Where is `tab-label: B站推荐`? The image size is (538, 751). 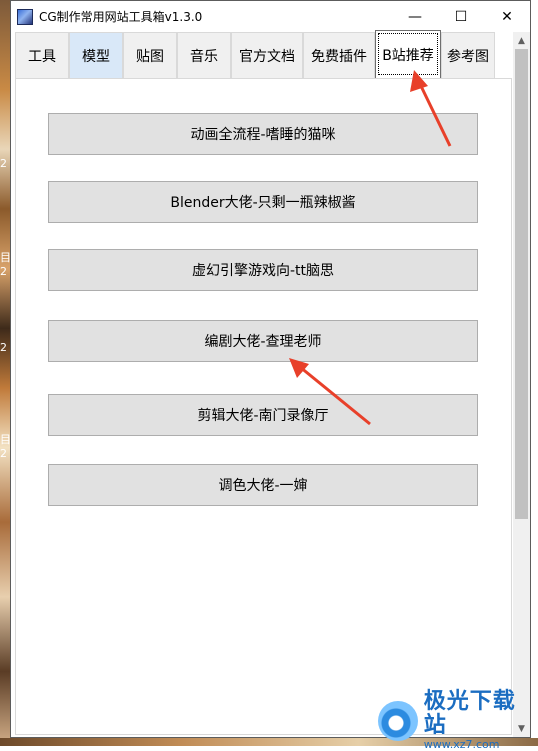 tab-label: B站推荐 is located at coordinates (408, 55).